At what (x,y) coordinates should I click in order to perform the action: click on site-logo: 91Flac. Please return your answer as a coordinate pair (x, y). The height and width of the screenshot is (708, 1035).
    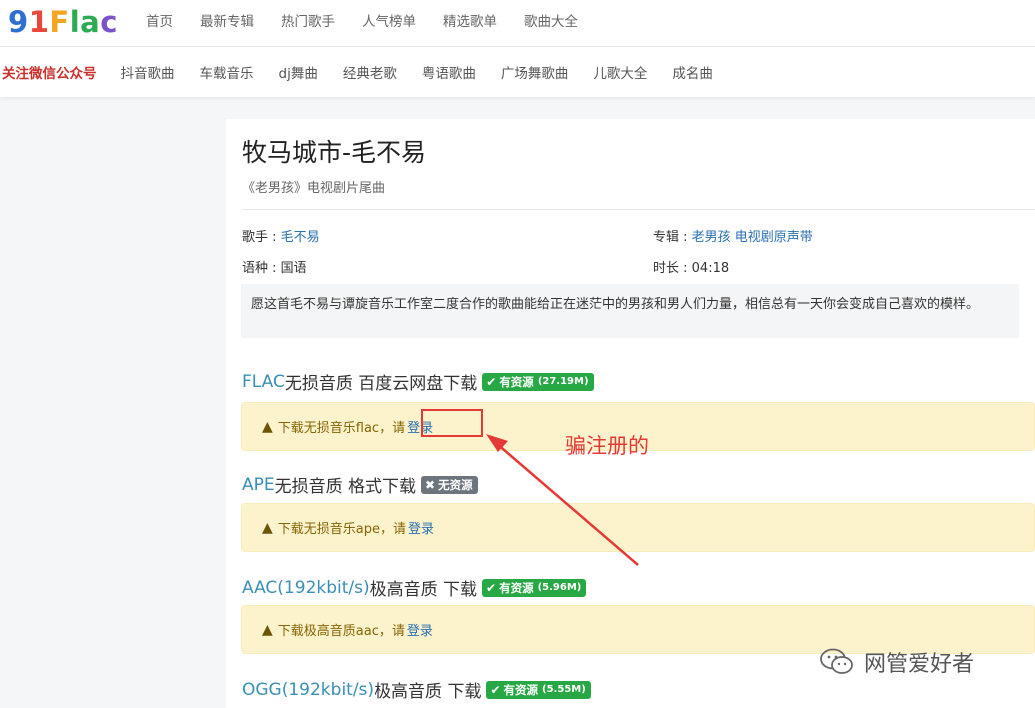
    Looking at the image, I should click on (63, 22).